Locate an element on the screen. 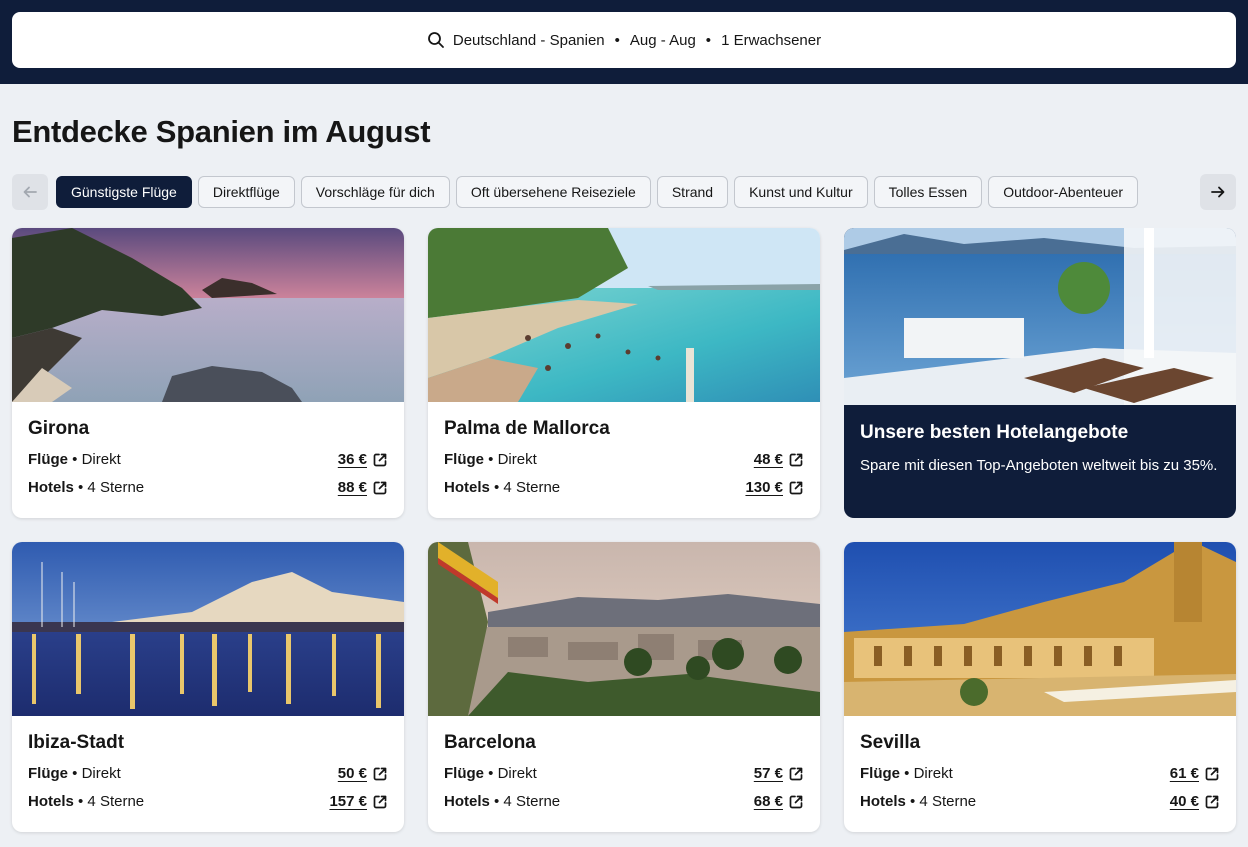  destination-name: Palma de Mallorca is located at coordinates (527, 428).